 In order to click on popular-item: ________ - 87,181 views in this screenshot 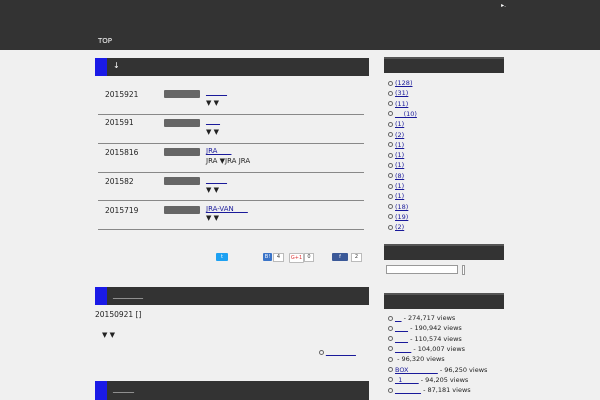, I will do `click(429, 390)`.